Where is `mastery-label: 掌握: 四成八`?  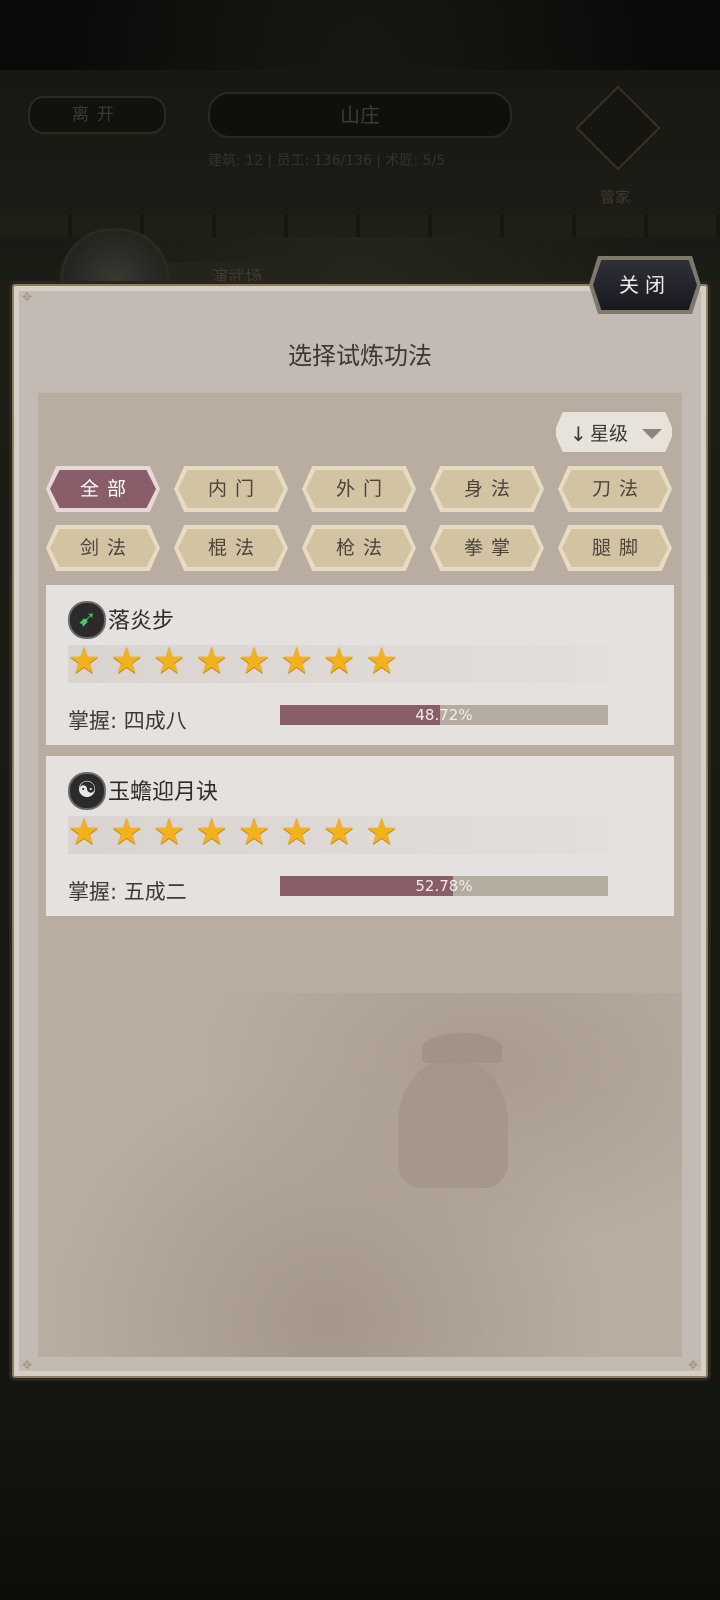
mastery-label: 掌握: 四成八 is located at coordinates (127, 721).